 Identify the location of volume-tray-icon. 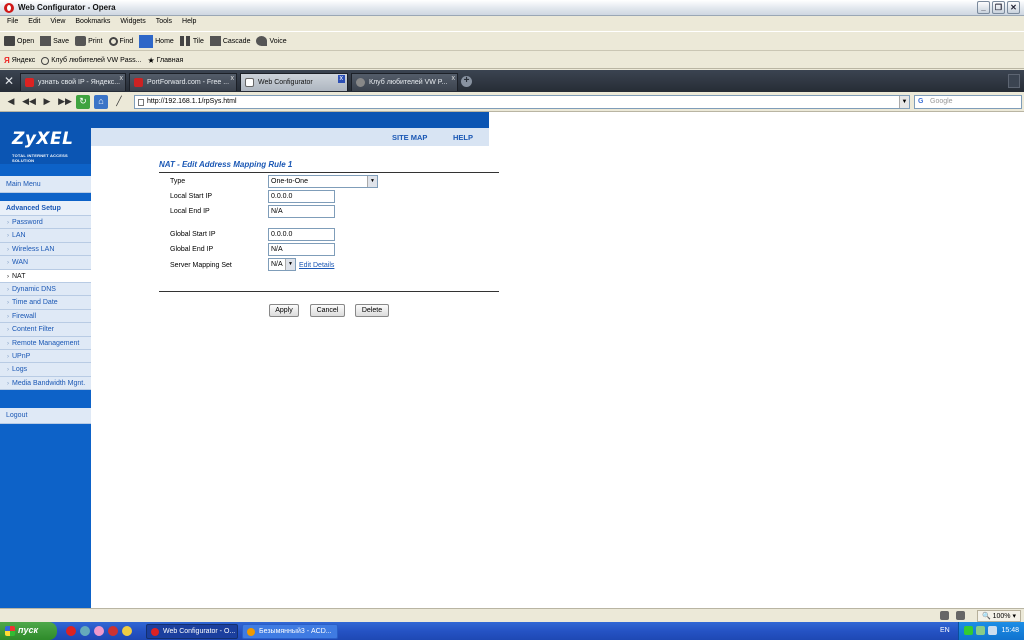
(992, 630).